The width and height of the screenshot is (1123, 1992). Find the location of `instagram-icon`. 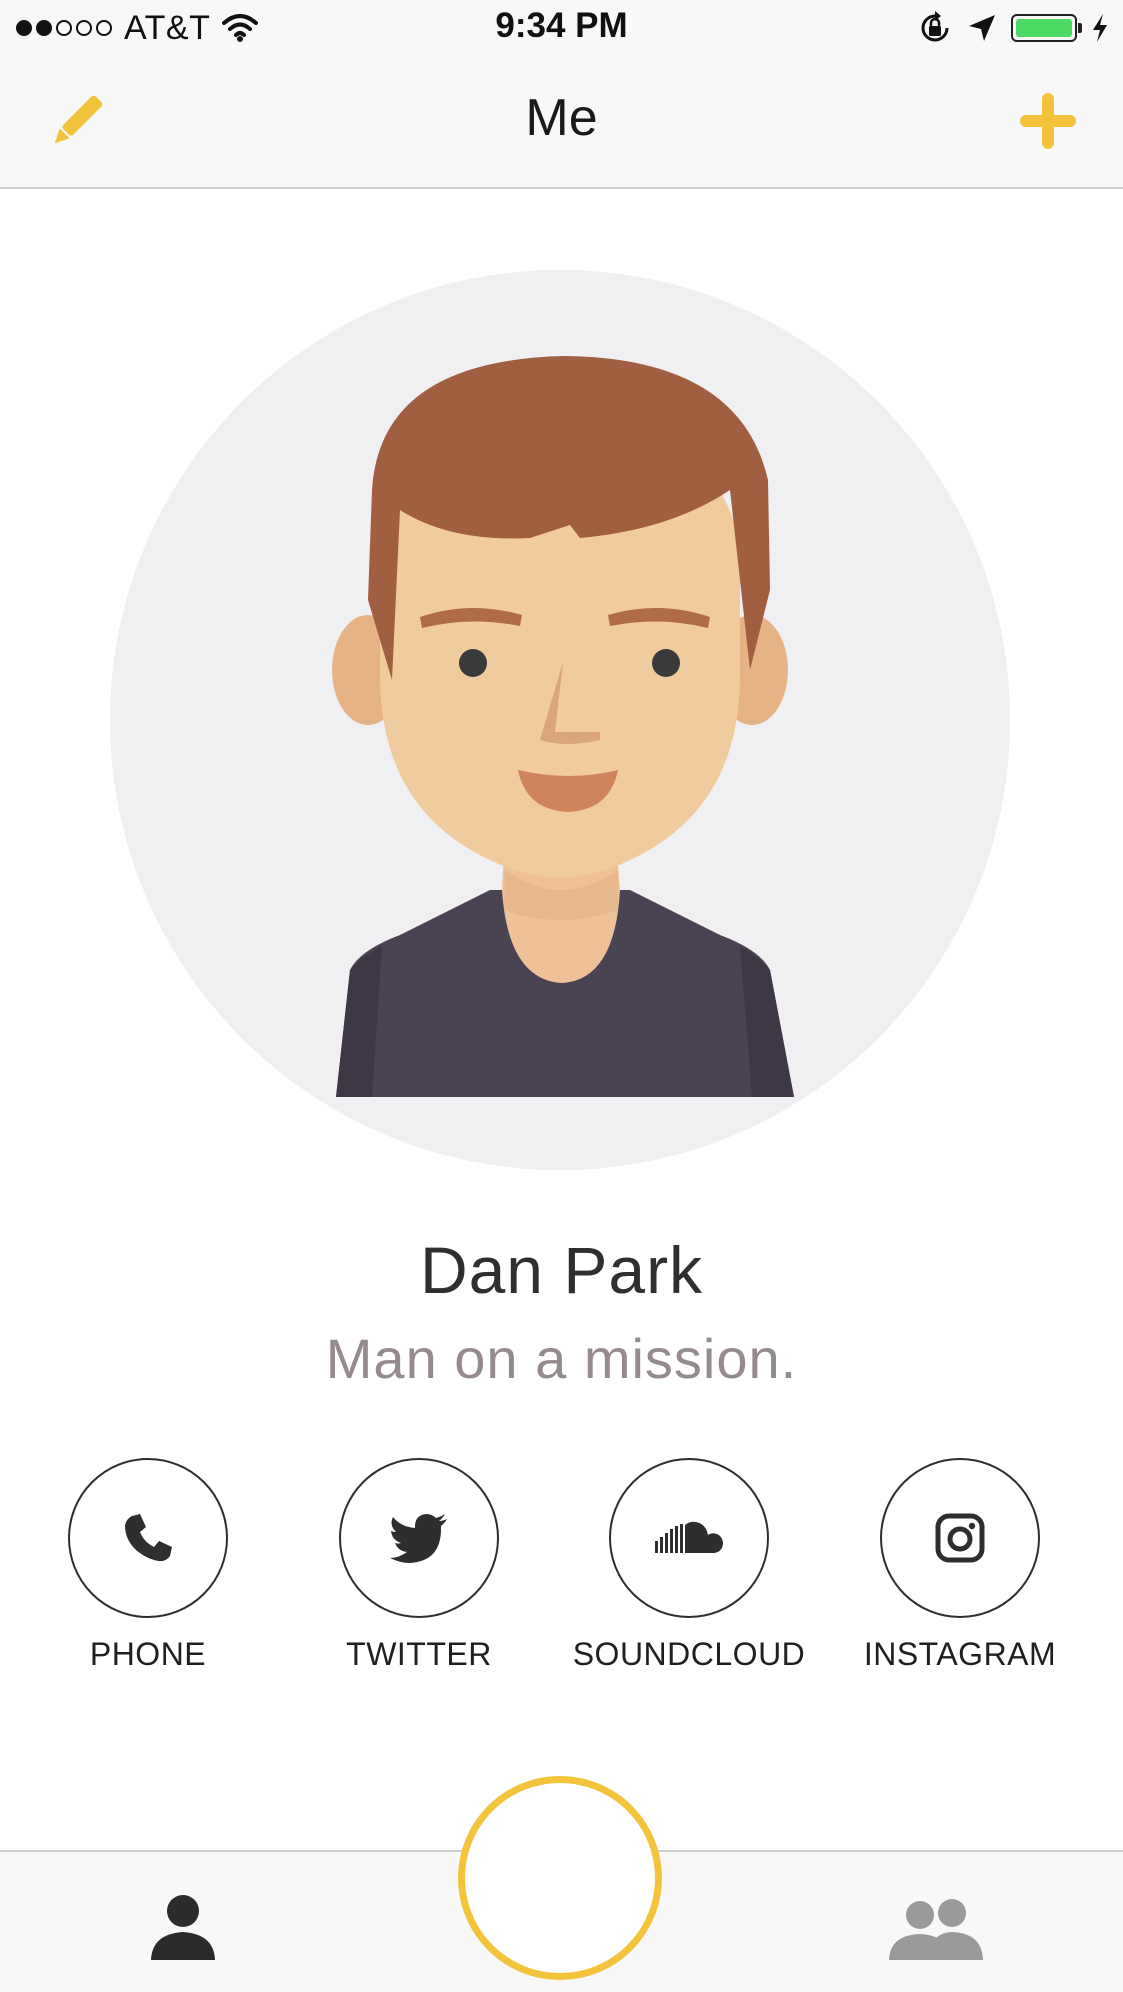

instagram-icon is located at coordinates (960, 1538).